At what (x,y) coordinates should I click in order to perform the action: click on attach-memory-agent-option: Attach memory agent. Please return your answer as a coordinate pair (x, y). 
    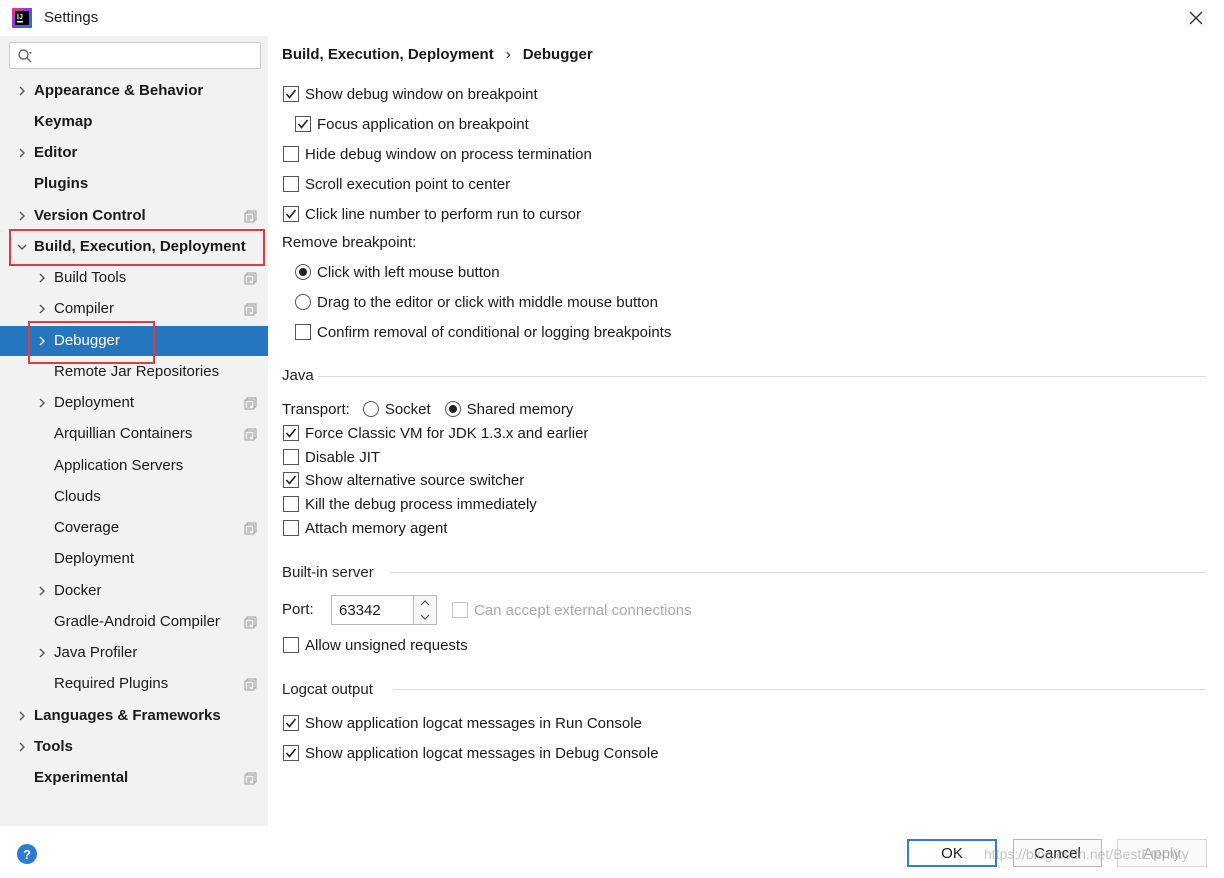
    Looking at the image, I should click on (365, 528).